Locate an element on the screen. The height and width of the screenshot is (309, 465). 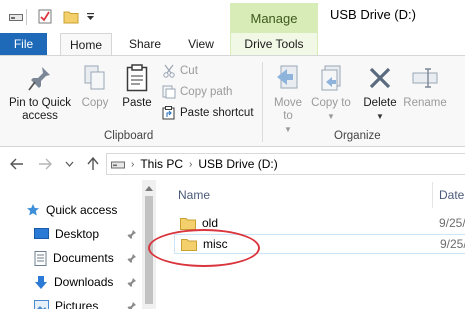
cut-label: Cut is located at coordinates (189, 71).